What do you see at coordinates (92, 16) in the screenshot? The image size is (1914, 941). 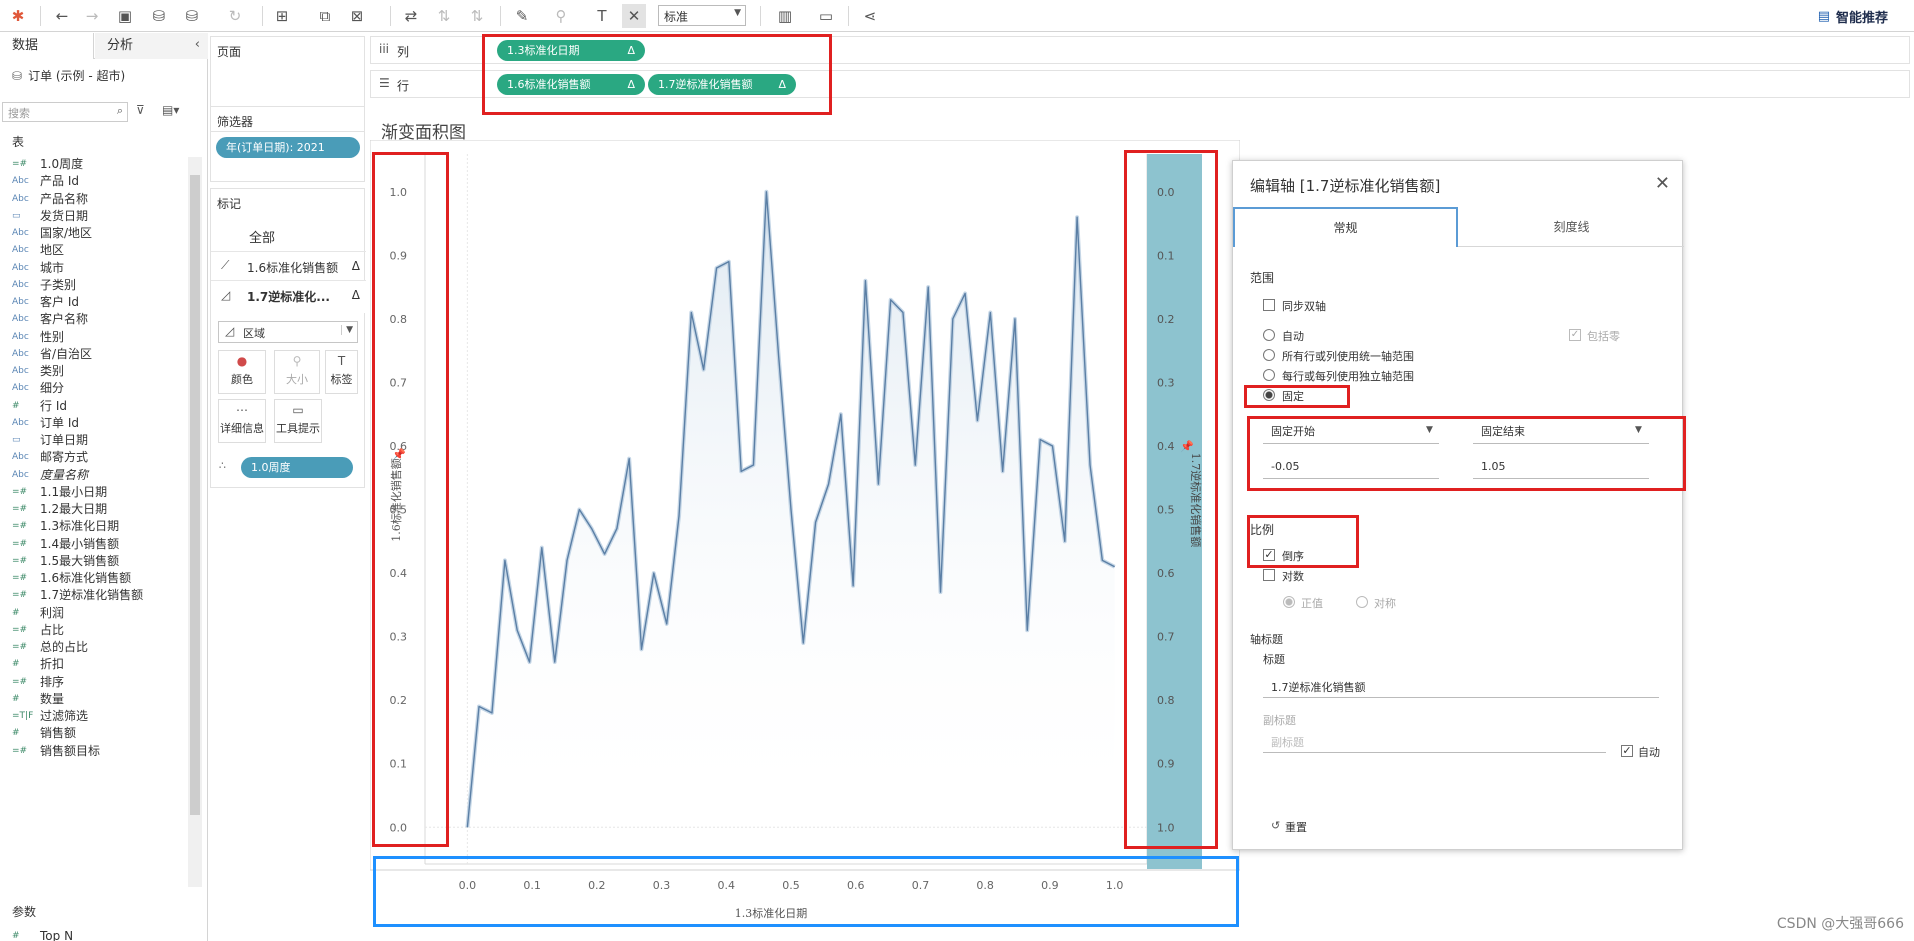 I see `redo-icon: →` at bounding box center [92, 16].